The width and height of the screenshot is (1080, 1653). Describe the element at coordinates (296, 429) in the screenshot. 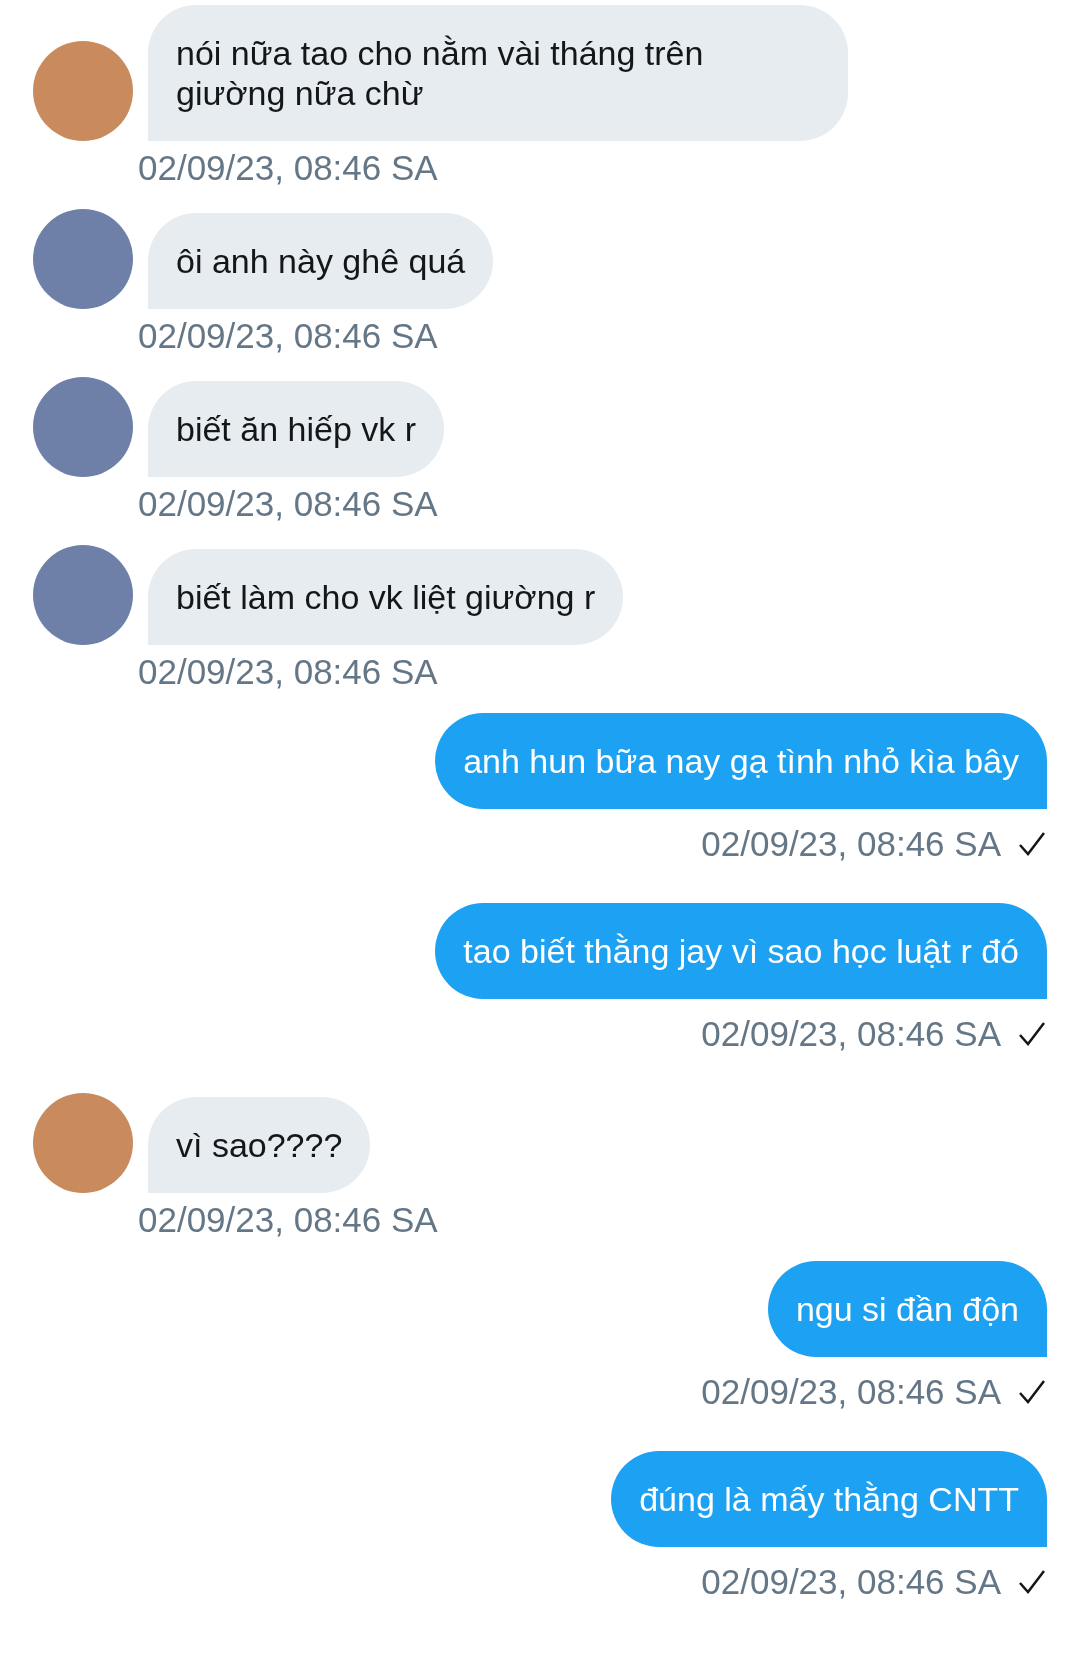

I see `message-bubble: biết ăn hiếp vk r` at that location.